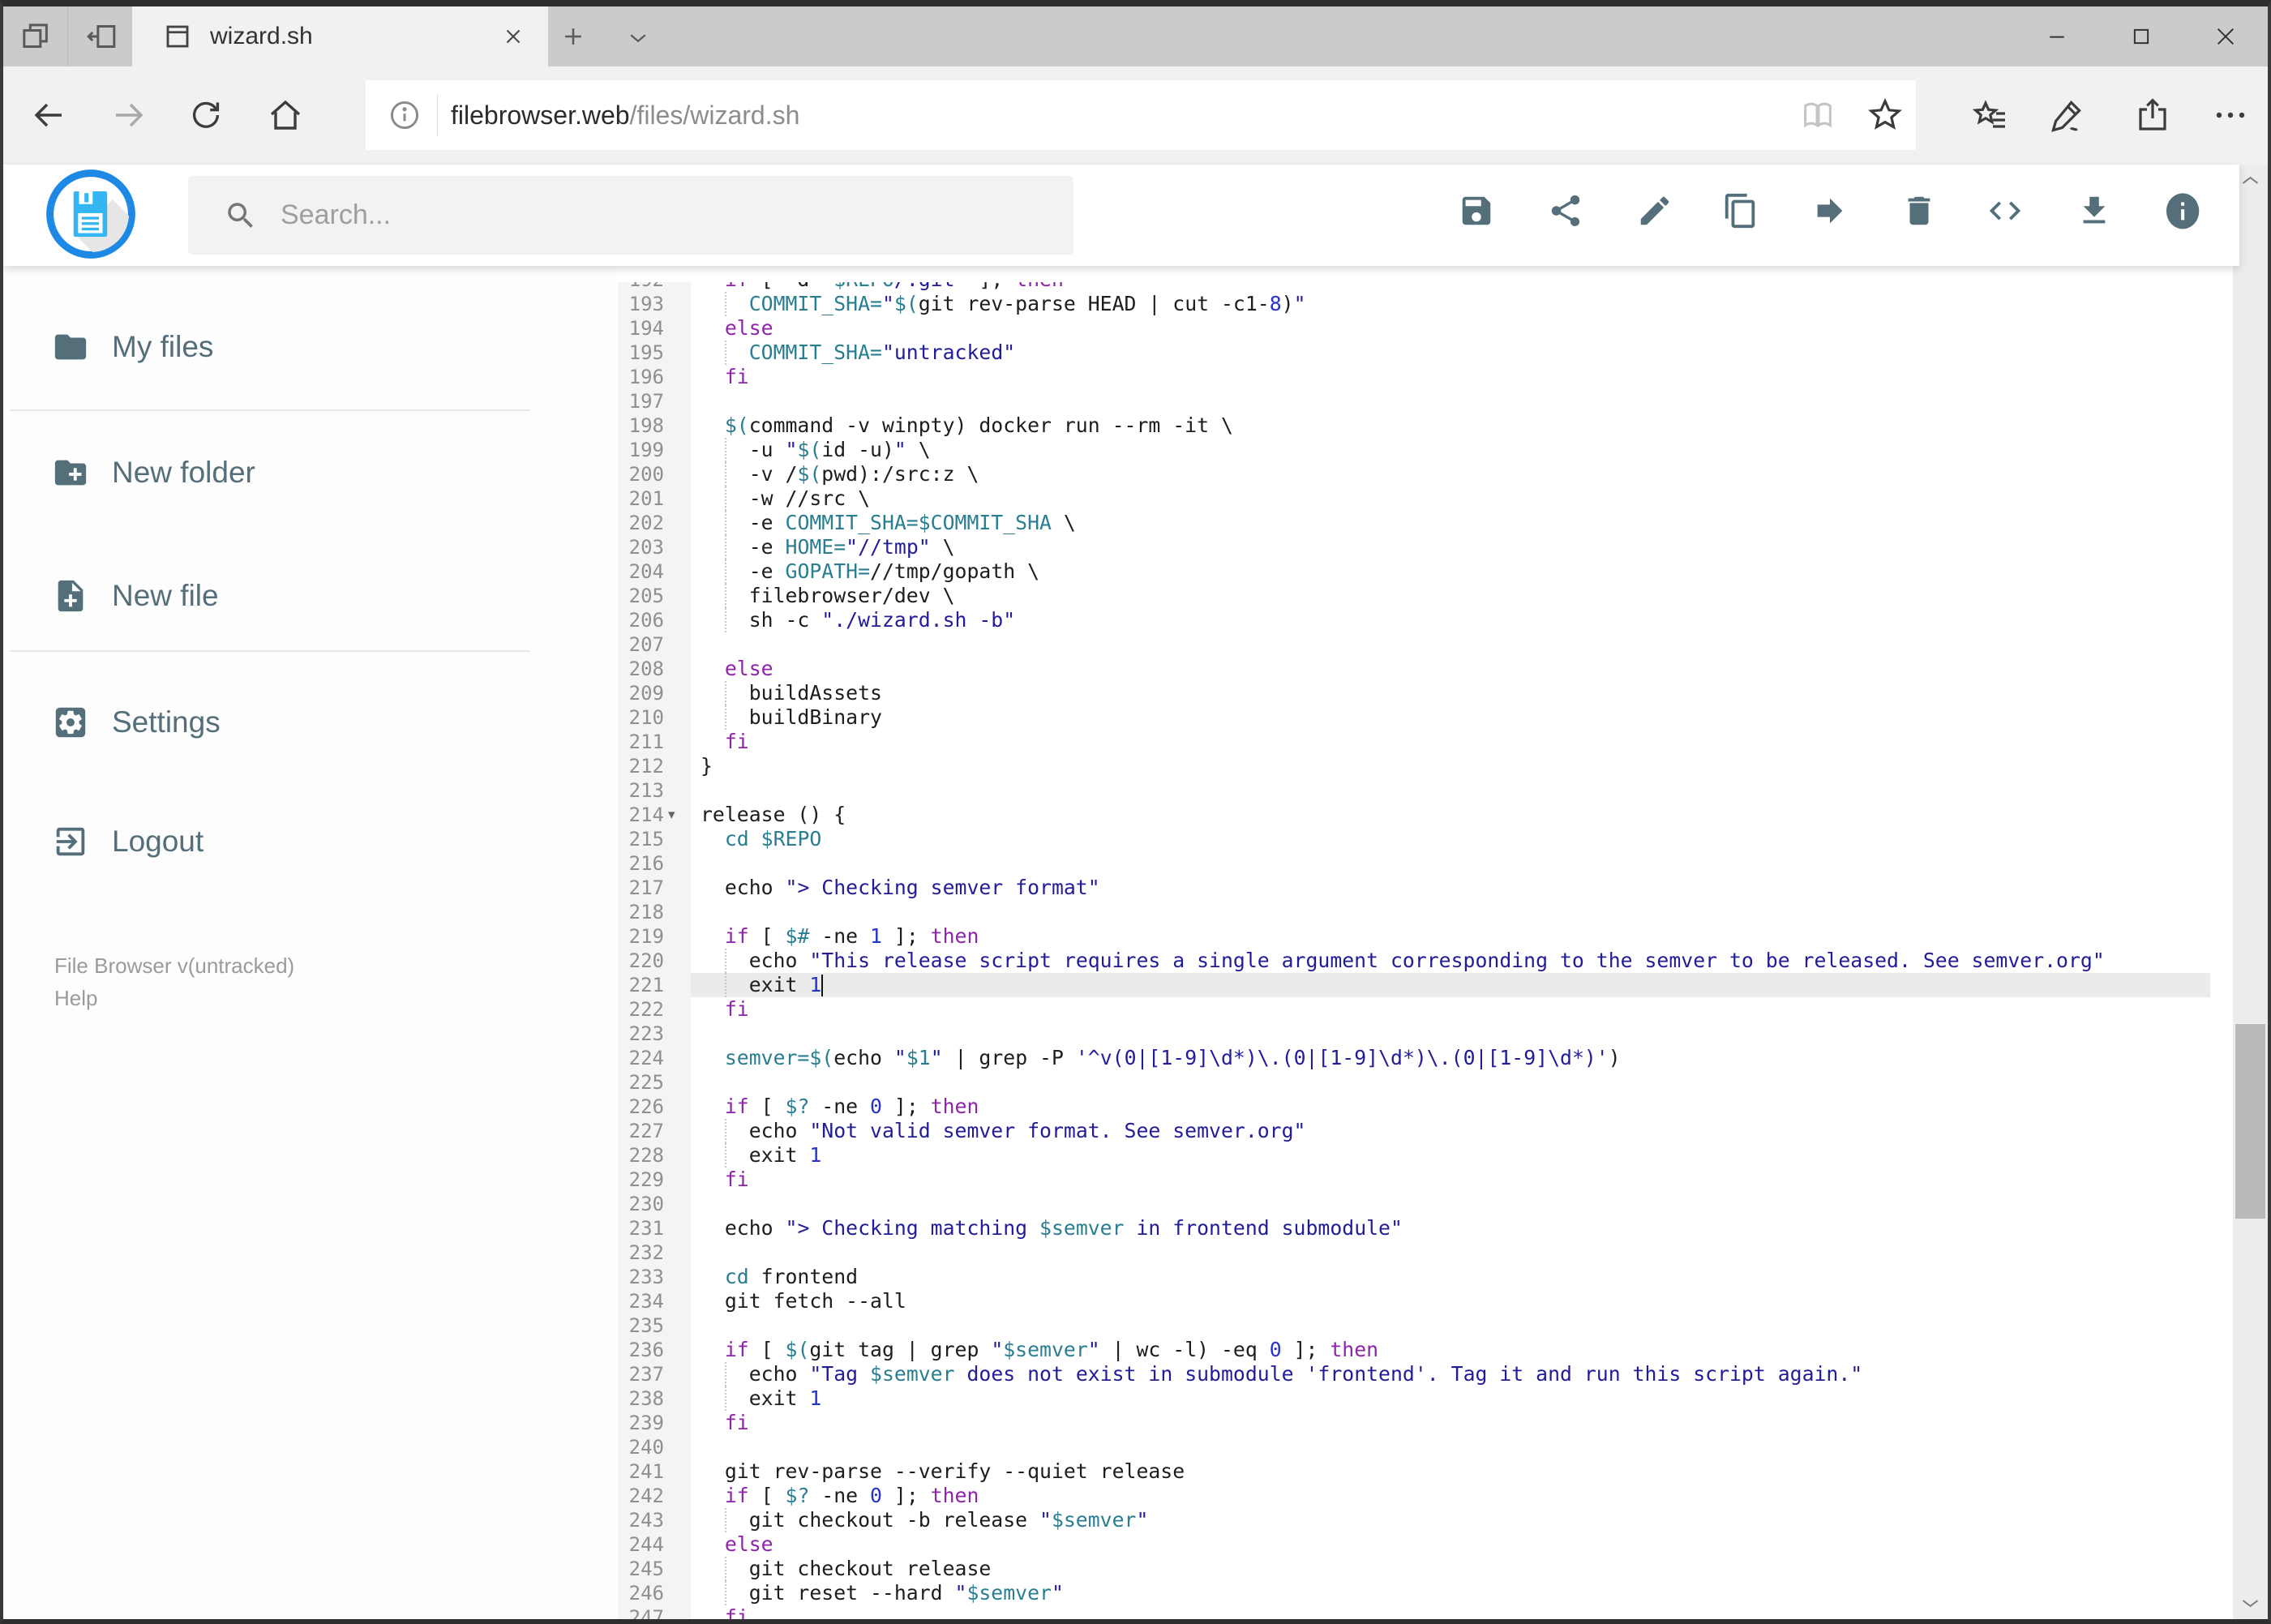 This screenshot has height=1624, width=2271. Describe the element at coordinates (1450, 985) in the screenshot. I see `active-line-highlight` at that location.